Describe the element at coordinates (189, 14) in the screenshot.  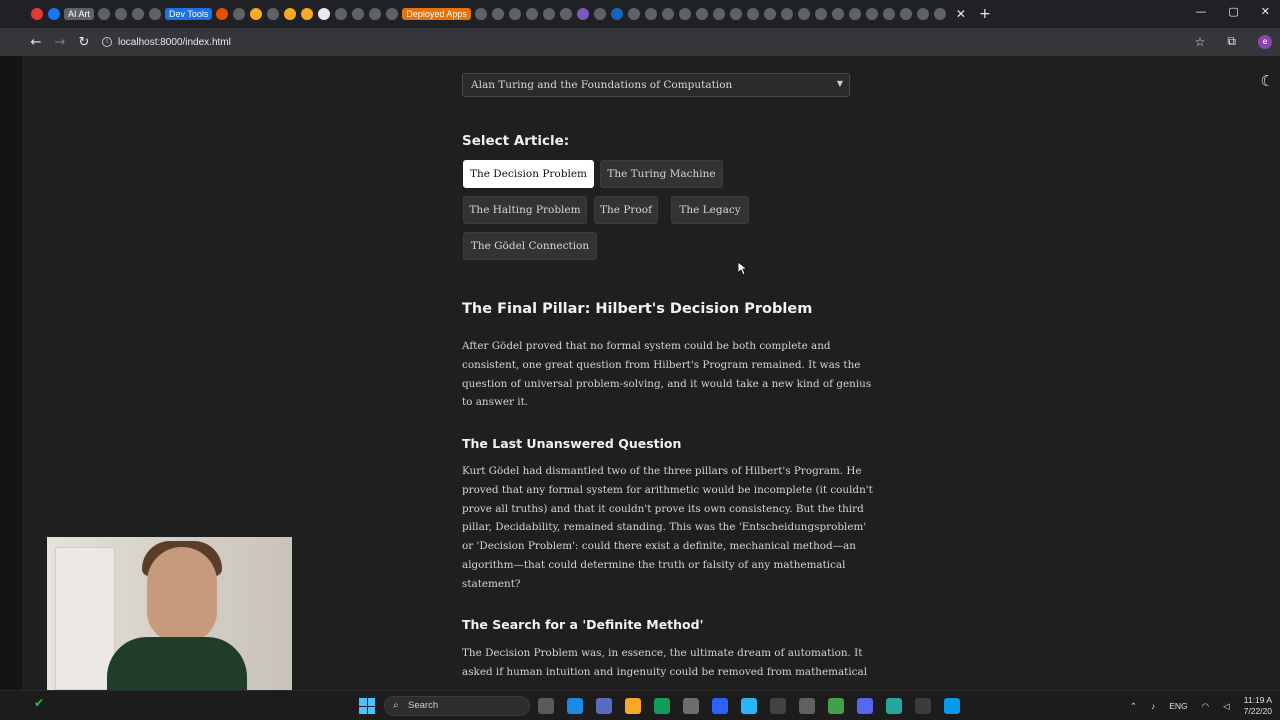
I see `tab-group-dev-tools: Dev Tools` at that location.